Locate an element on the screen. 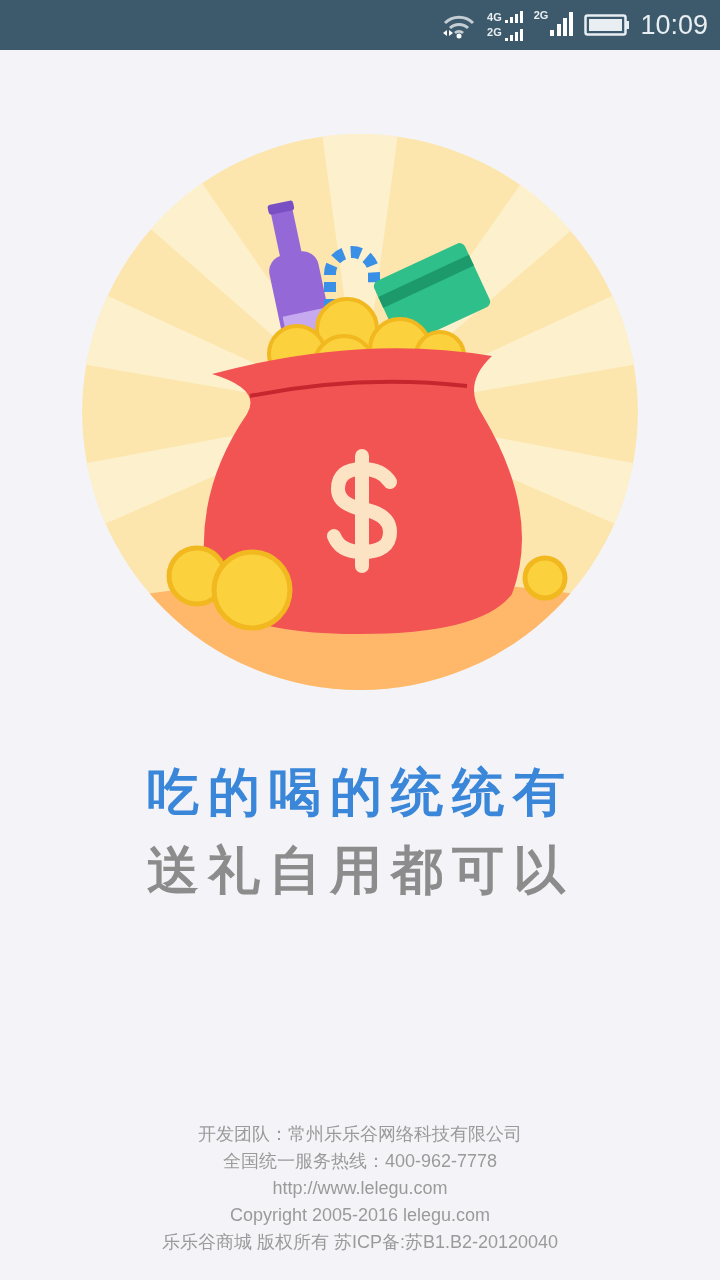  footer-text: 开发团队：常州乐乐谷网络科技有限公司 is located at coordinates (360, 1134).